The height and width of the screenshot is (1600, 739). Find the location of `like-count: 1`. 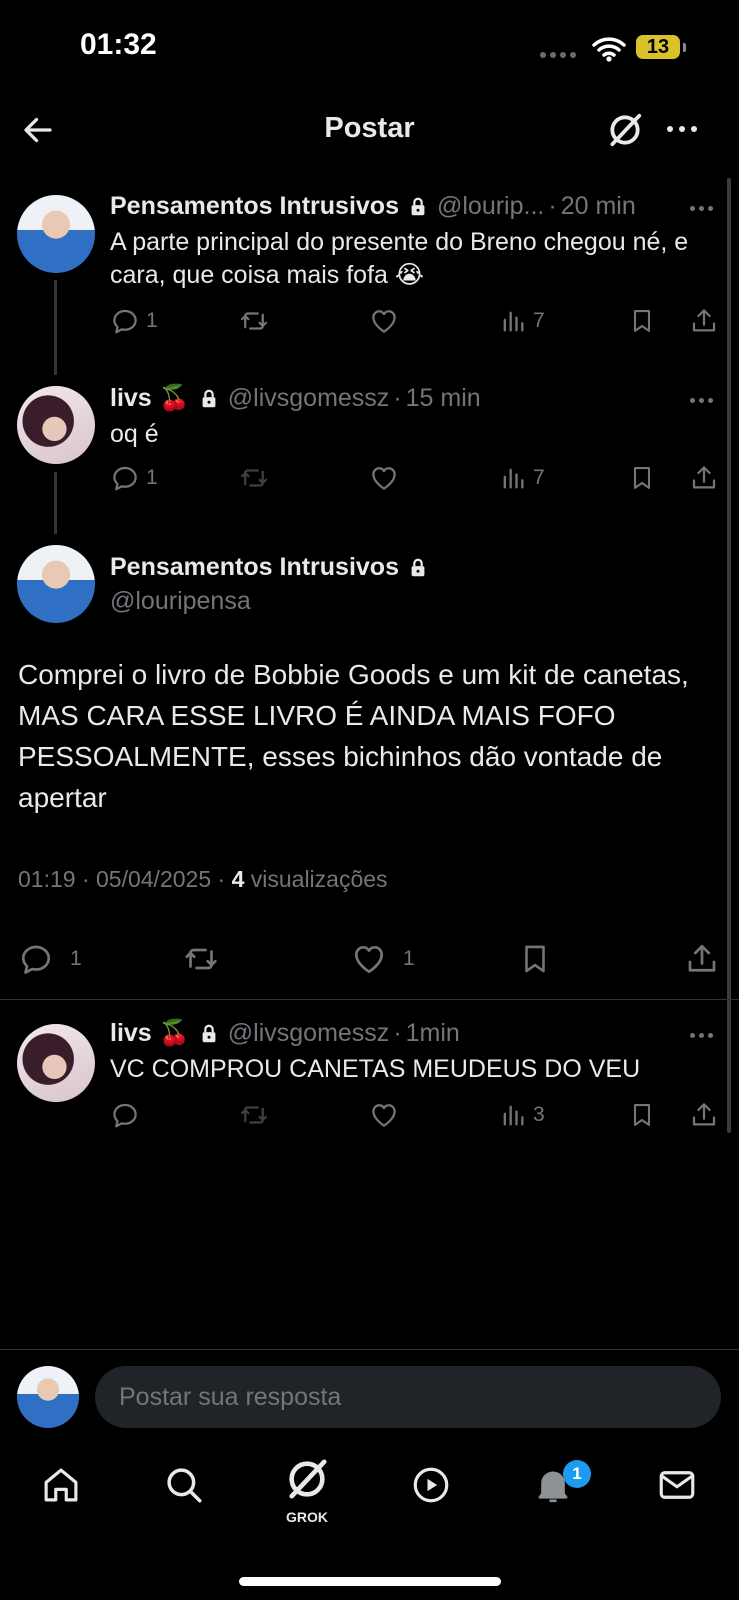

like-count: 1 is located at coordinates (409, 958).